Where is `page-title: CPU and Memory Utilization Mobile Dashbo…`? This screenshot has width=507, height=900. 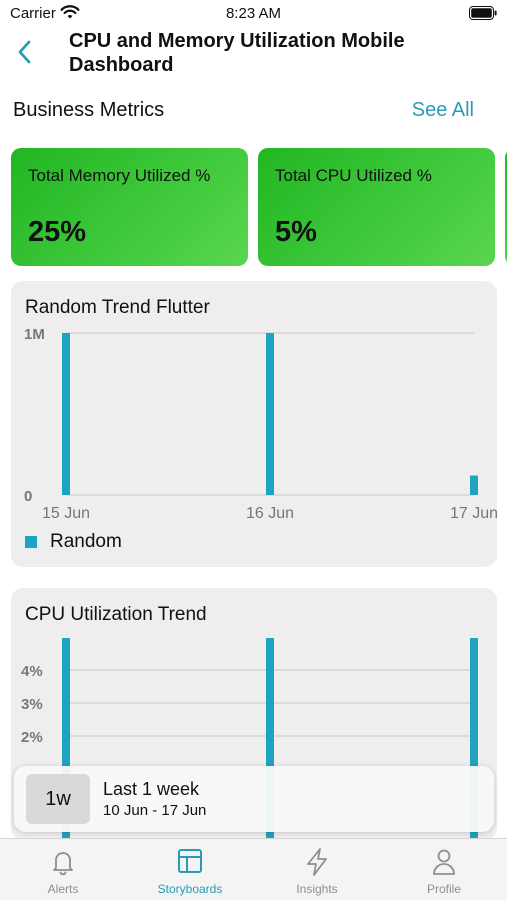
page-title: CPU and Memory Utilization Mobile Dashbo… is located at coordinates (237, 53).